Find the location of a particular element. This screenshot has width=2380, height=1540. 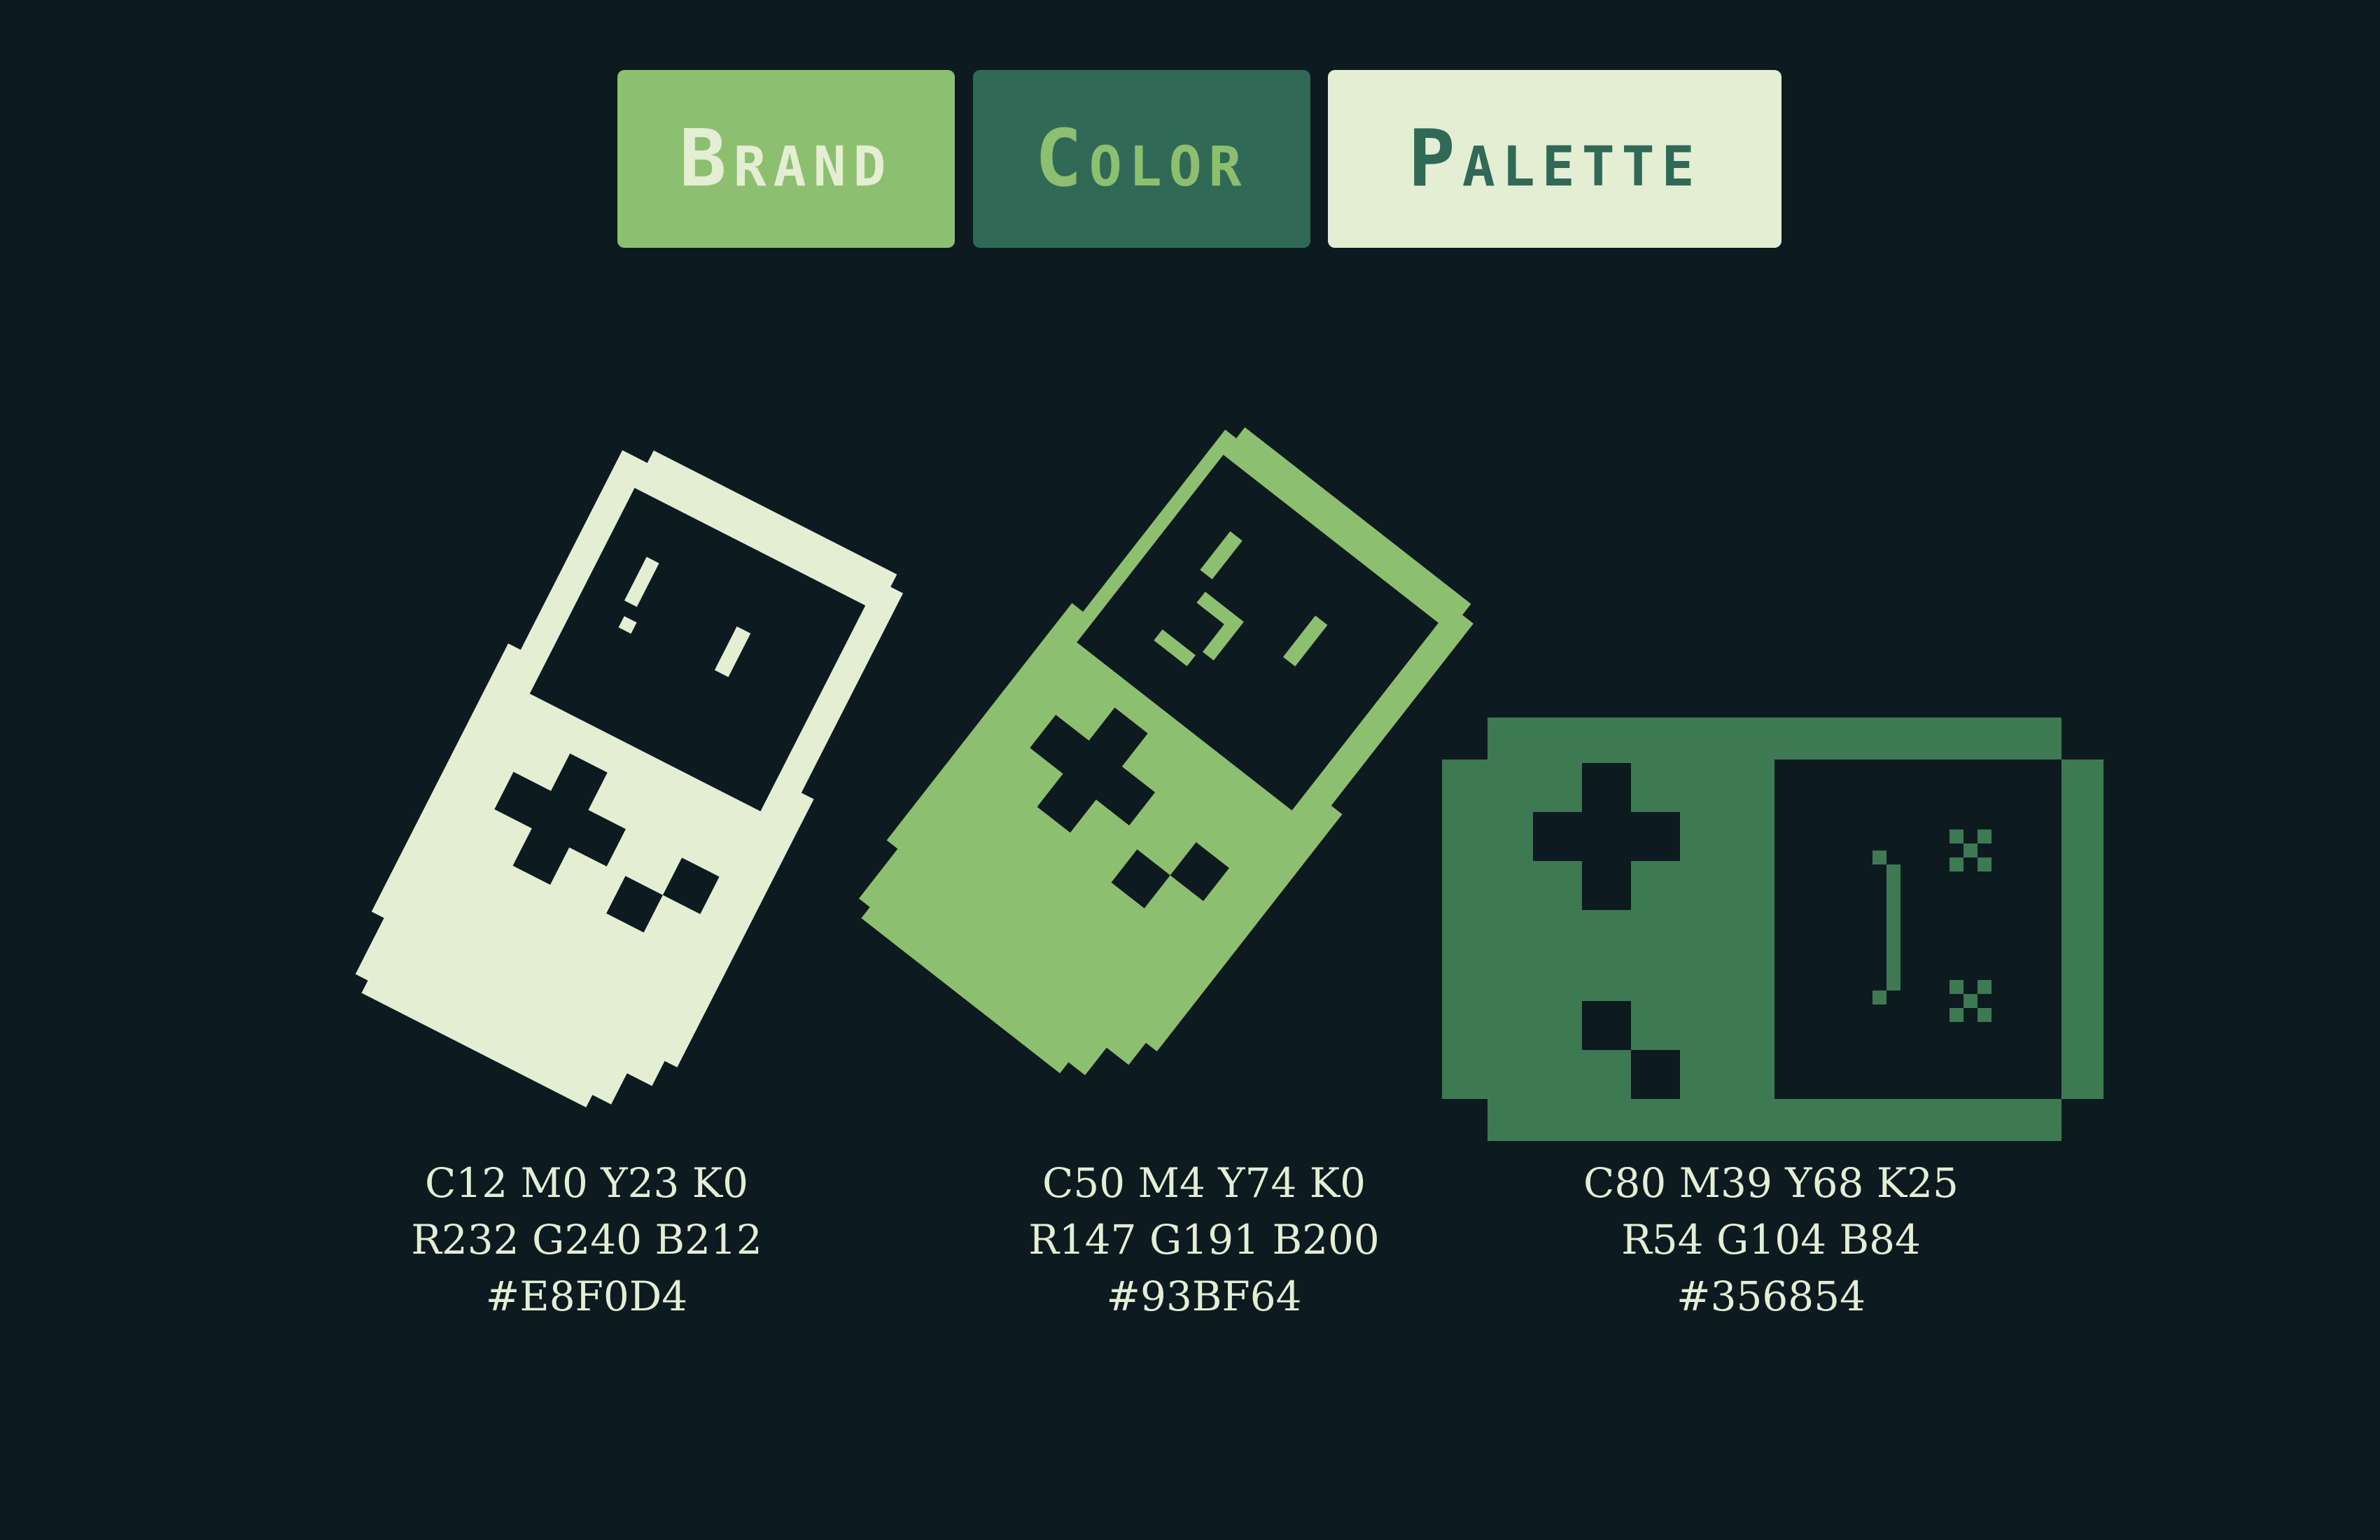

cmyk-value: C50 M4 Y74 K0 is located at coordinates (1204, 1183).